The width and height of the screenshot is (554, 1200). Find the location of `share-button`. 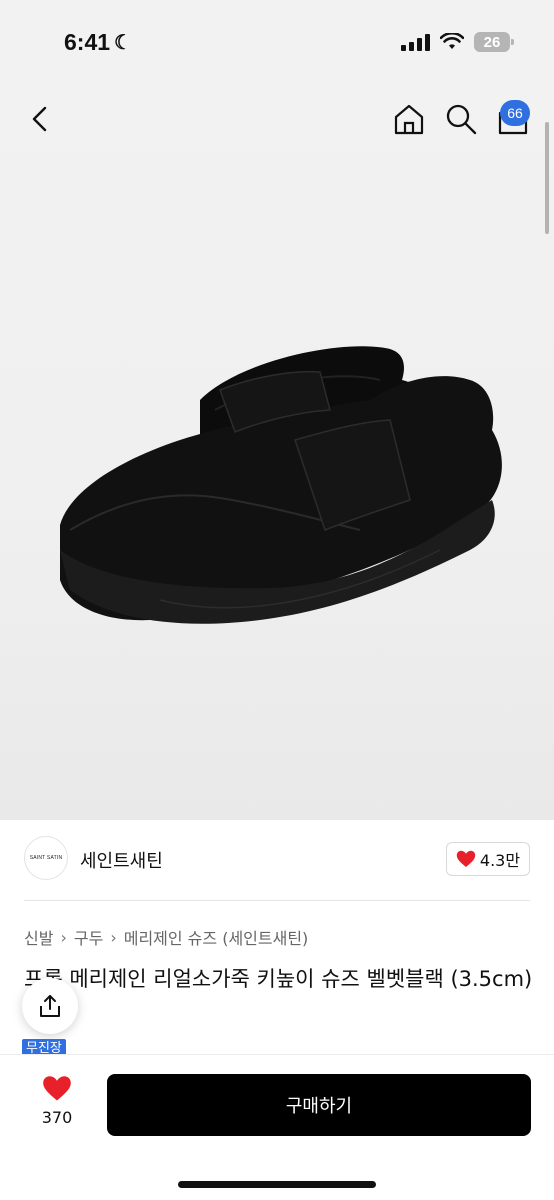

share-button is located at coordinates (50, 1006).